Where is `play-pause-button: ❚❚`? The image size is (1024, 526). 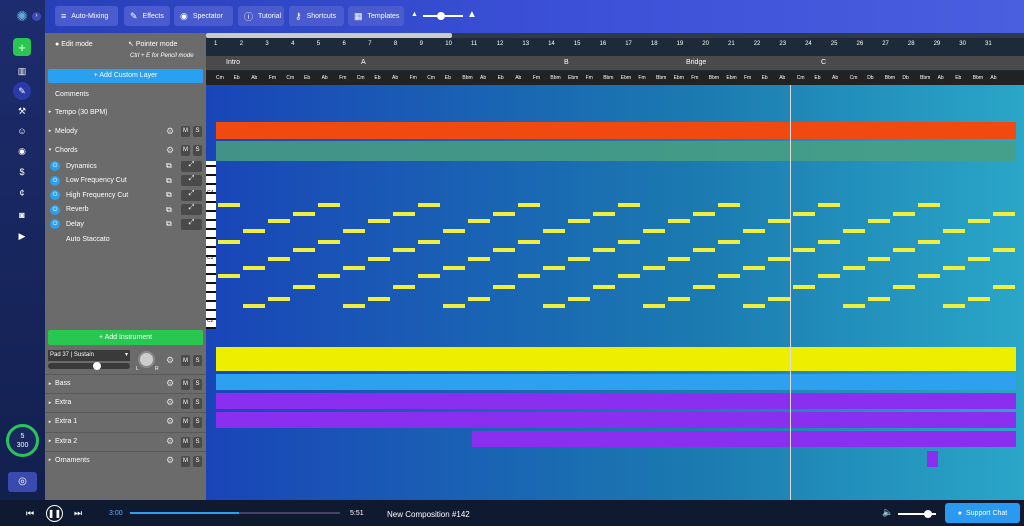 play-pause-button: ❚❚ is located at coordinates (54, 513).